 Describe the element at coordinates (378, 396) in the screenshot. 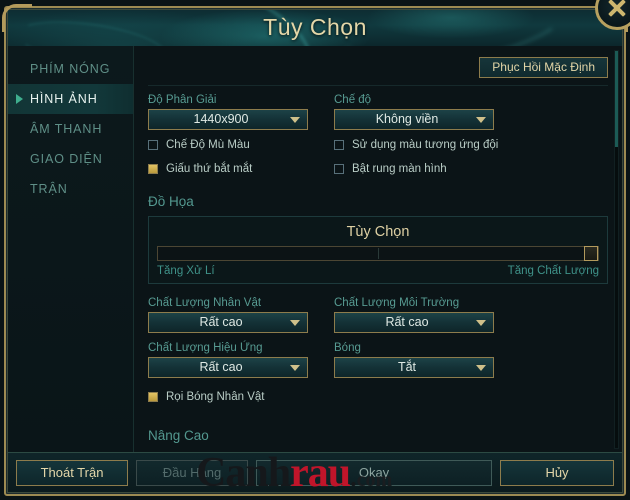

I see `character-shadow-checkbox-row: Rọi Bóng Nhân Vật` at that location.